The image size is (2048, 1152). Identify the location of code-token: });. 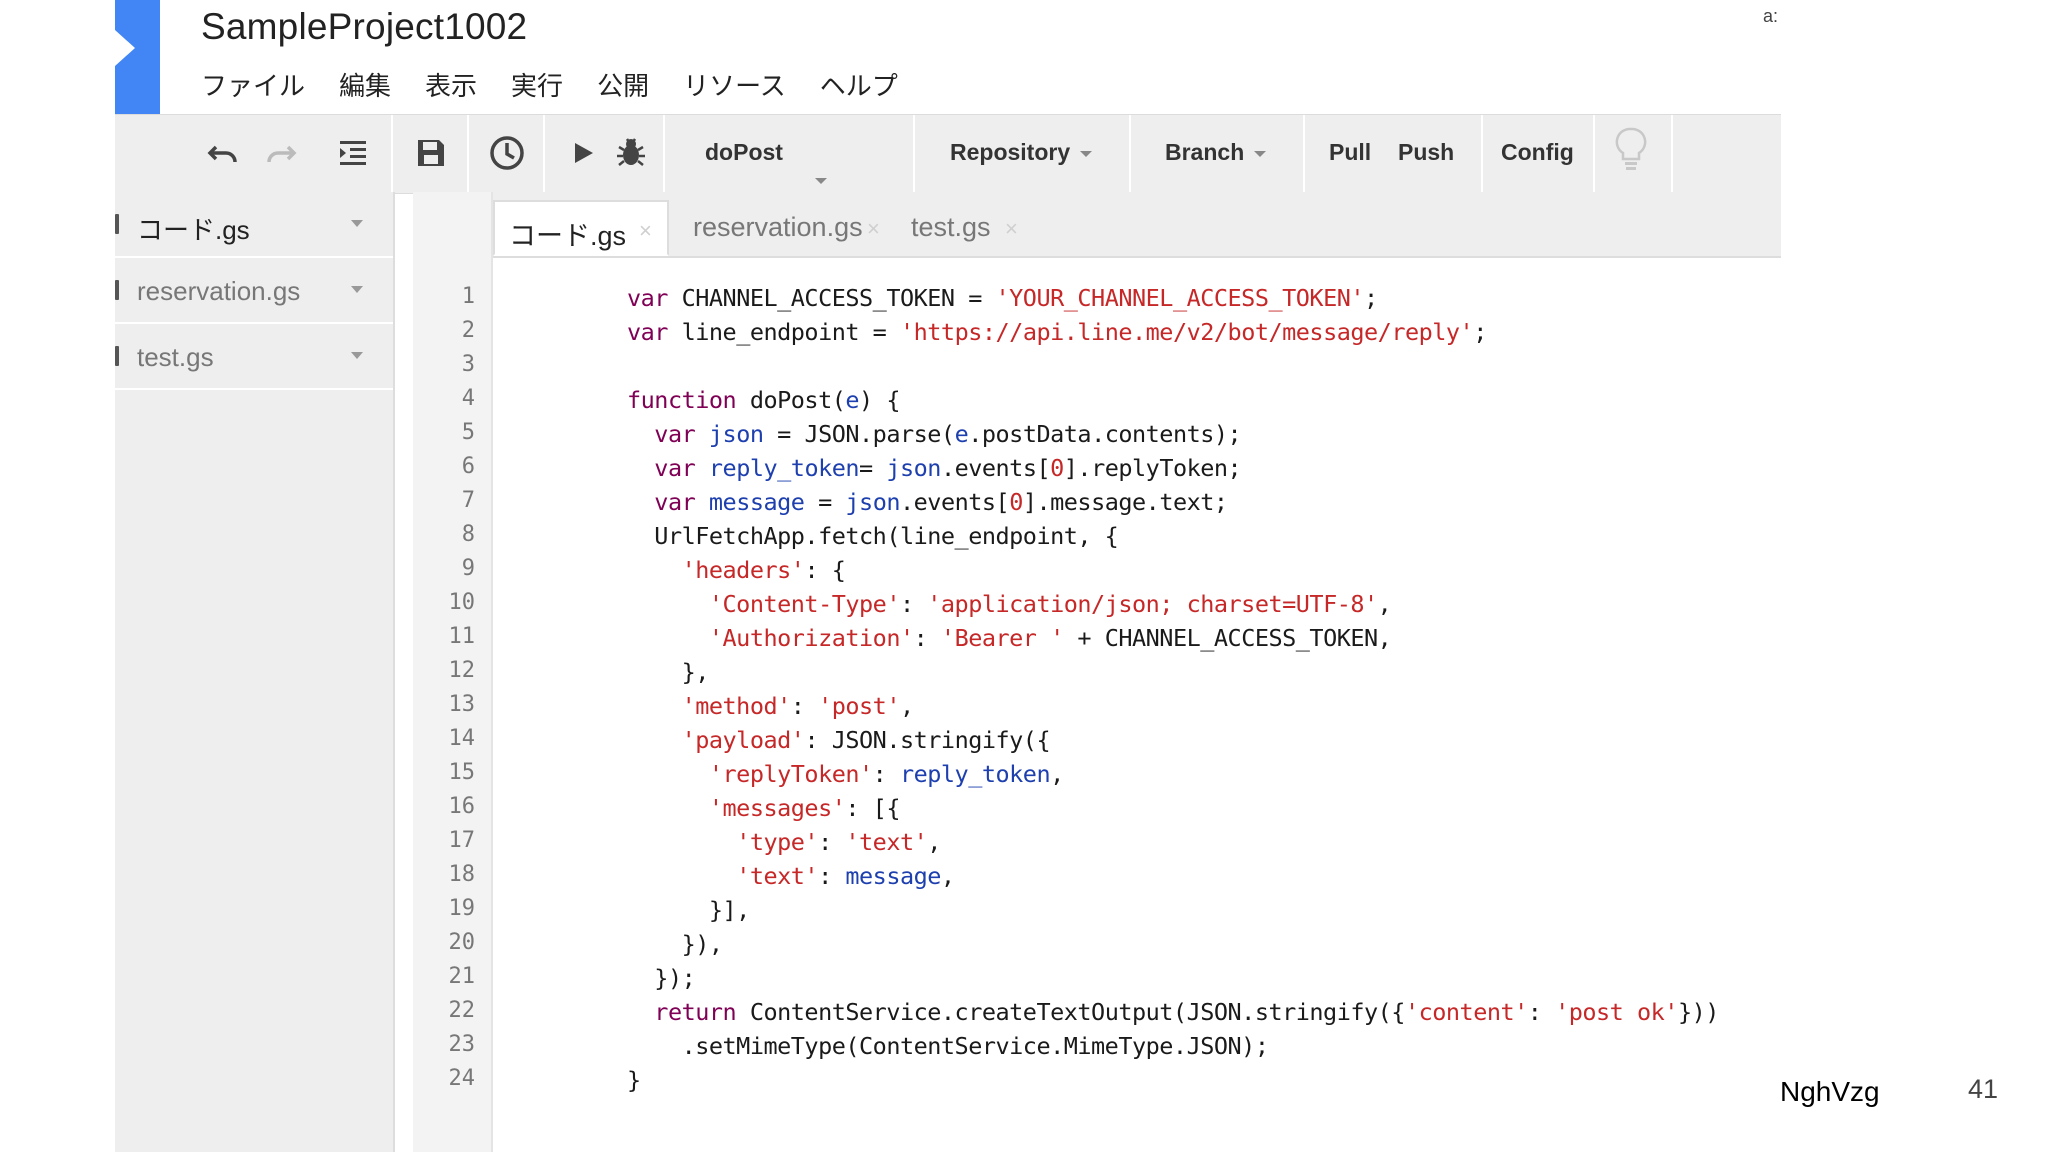
(661, 978).